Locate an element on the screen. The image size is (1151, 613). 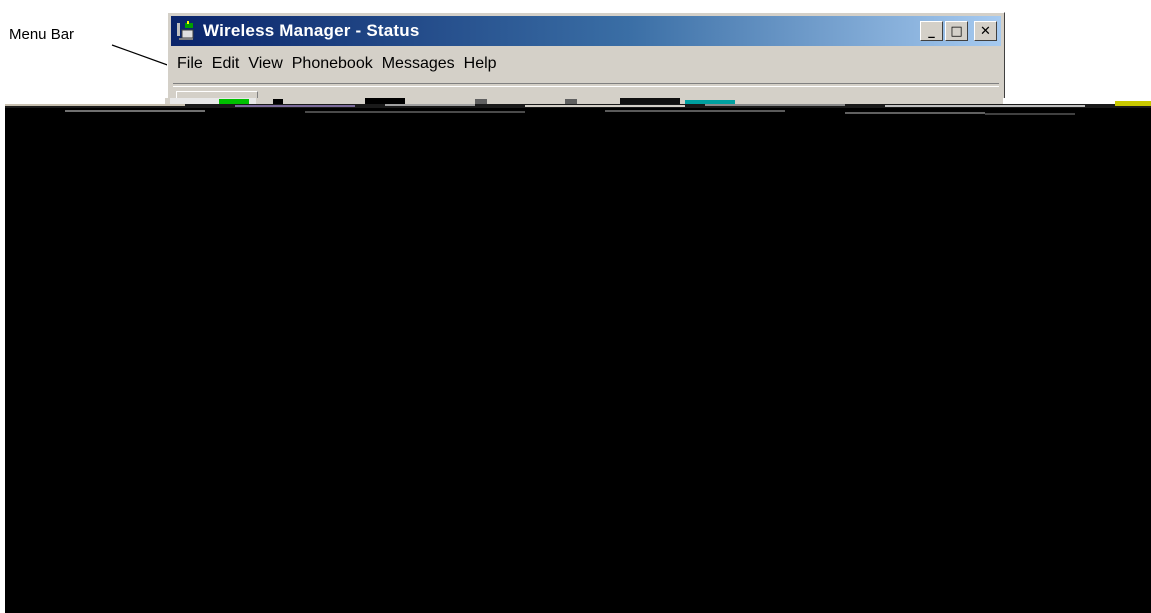
maximize-button: □ is located at coordinates (956, 31).